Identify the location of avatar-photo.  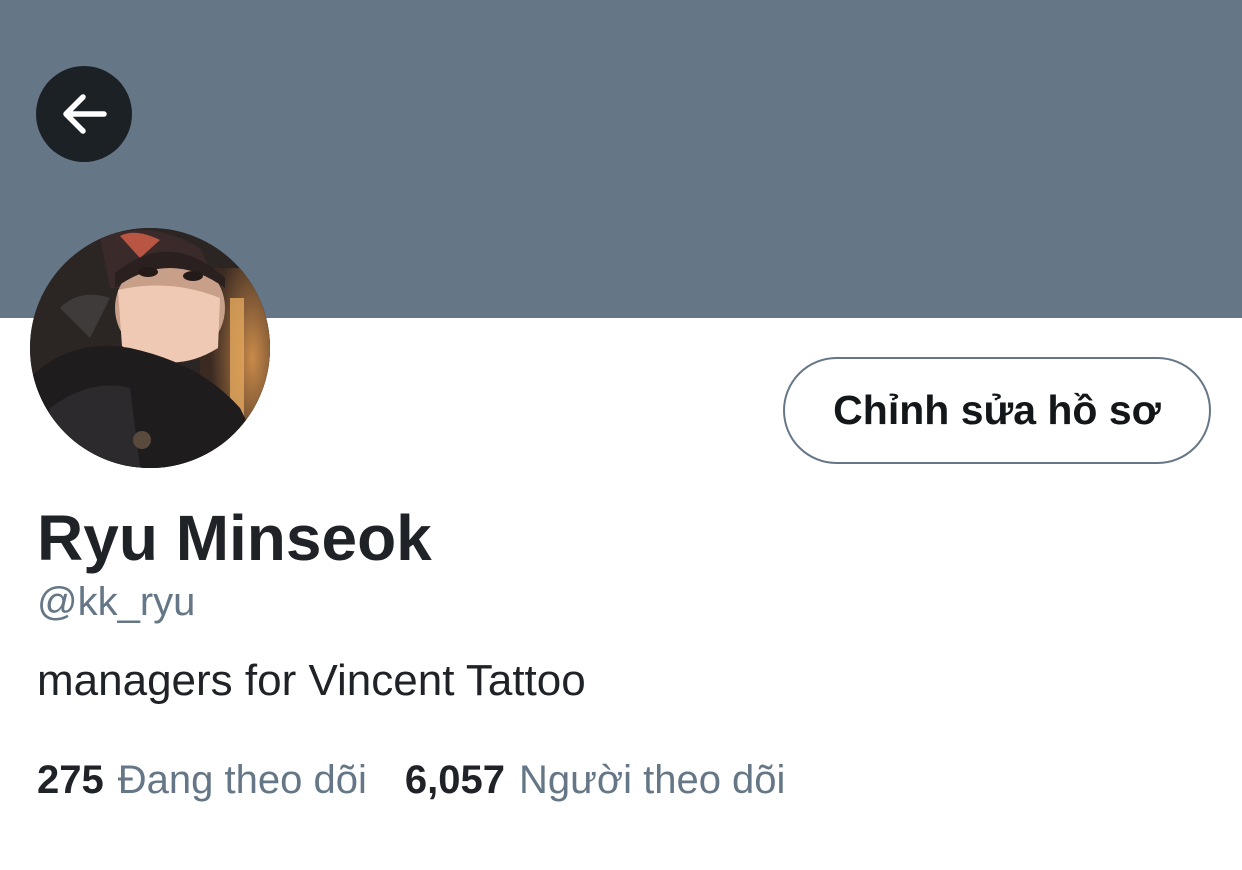
(150, 348).